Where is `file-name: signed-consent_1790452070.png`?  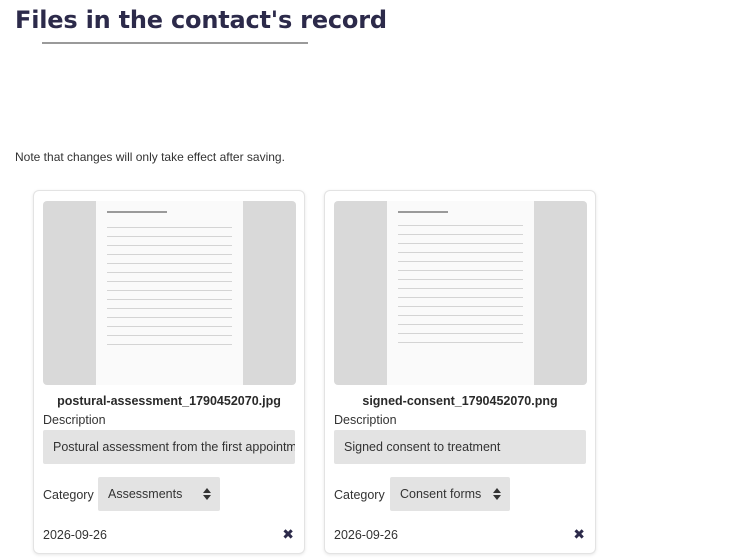
file-name: signed-consent_1790452070.png is located at coordinates (460, 401).